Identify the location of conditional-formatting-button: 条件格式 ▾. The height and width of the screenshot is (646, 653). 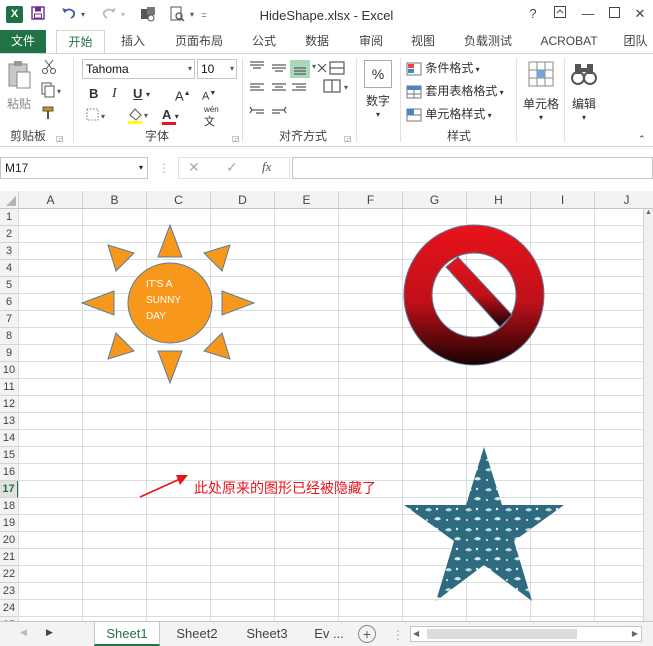
(443, 69).